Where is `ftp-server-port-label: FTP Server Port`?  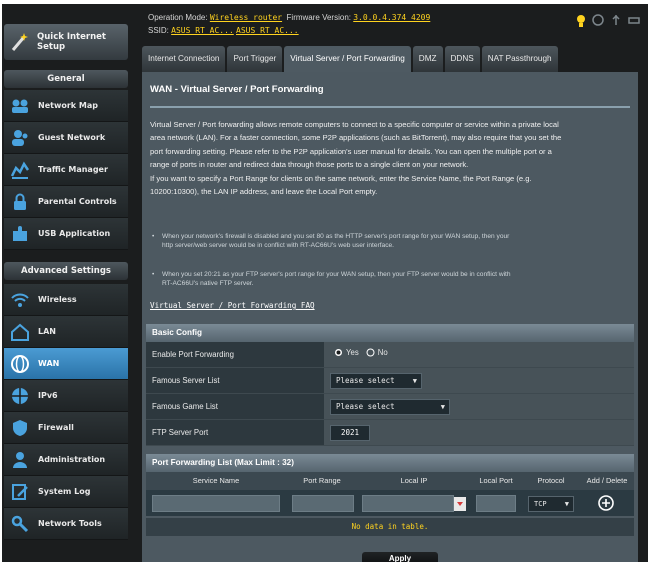 ftp-server-port-label: FTP Server Port is located at coordinates (235, 432).